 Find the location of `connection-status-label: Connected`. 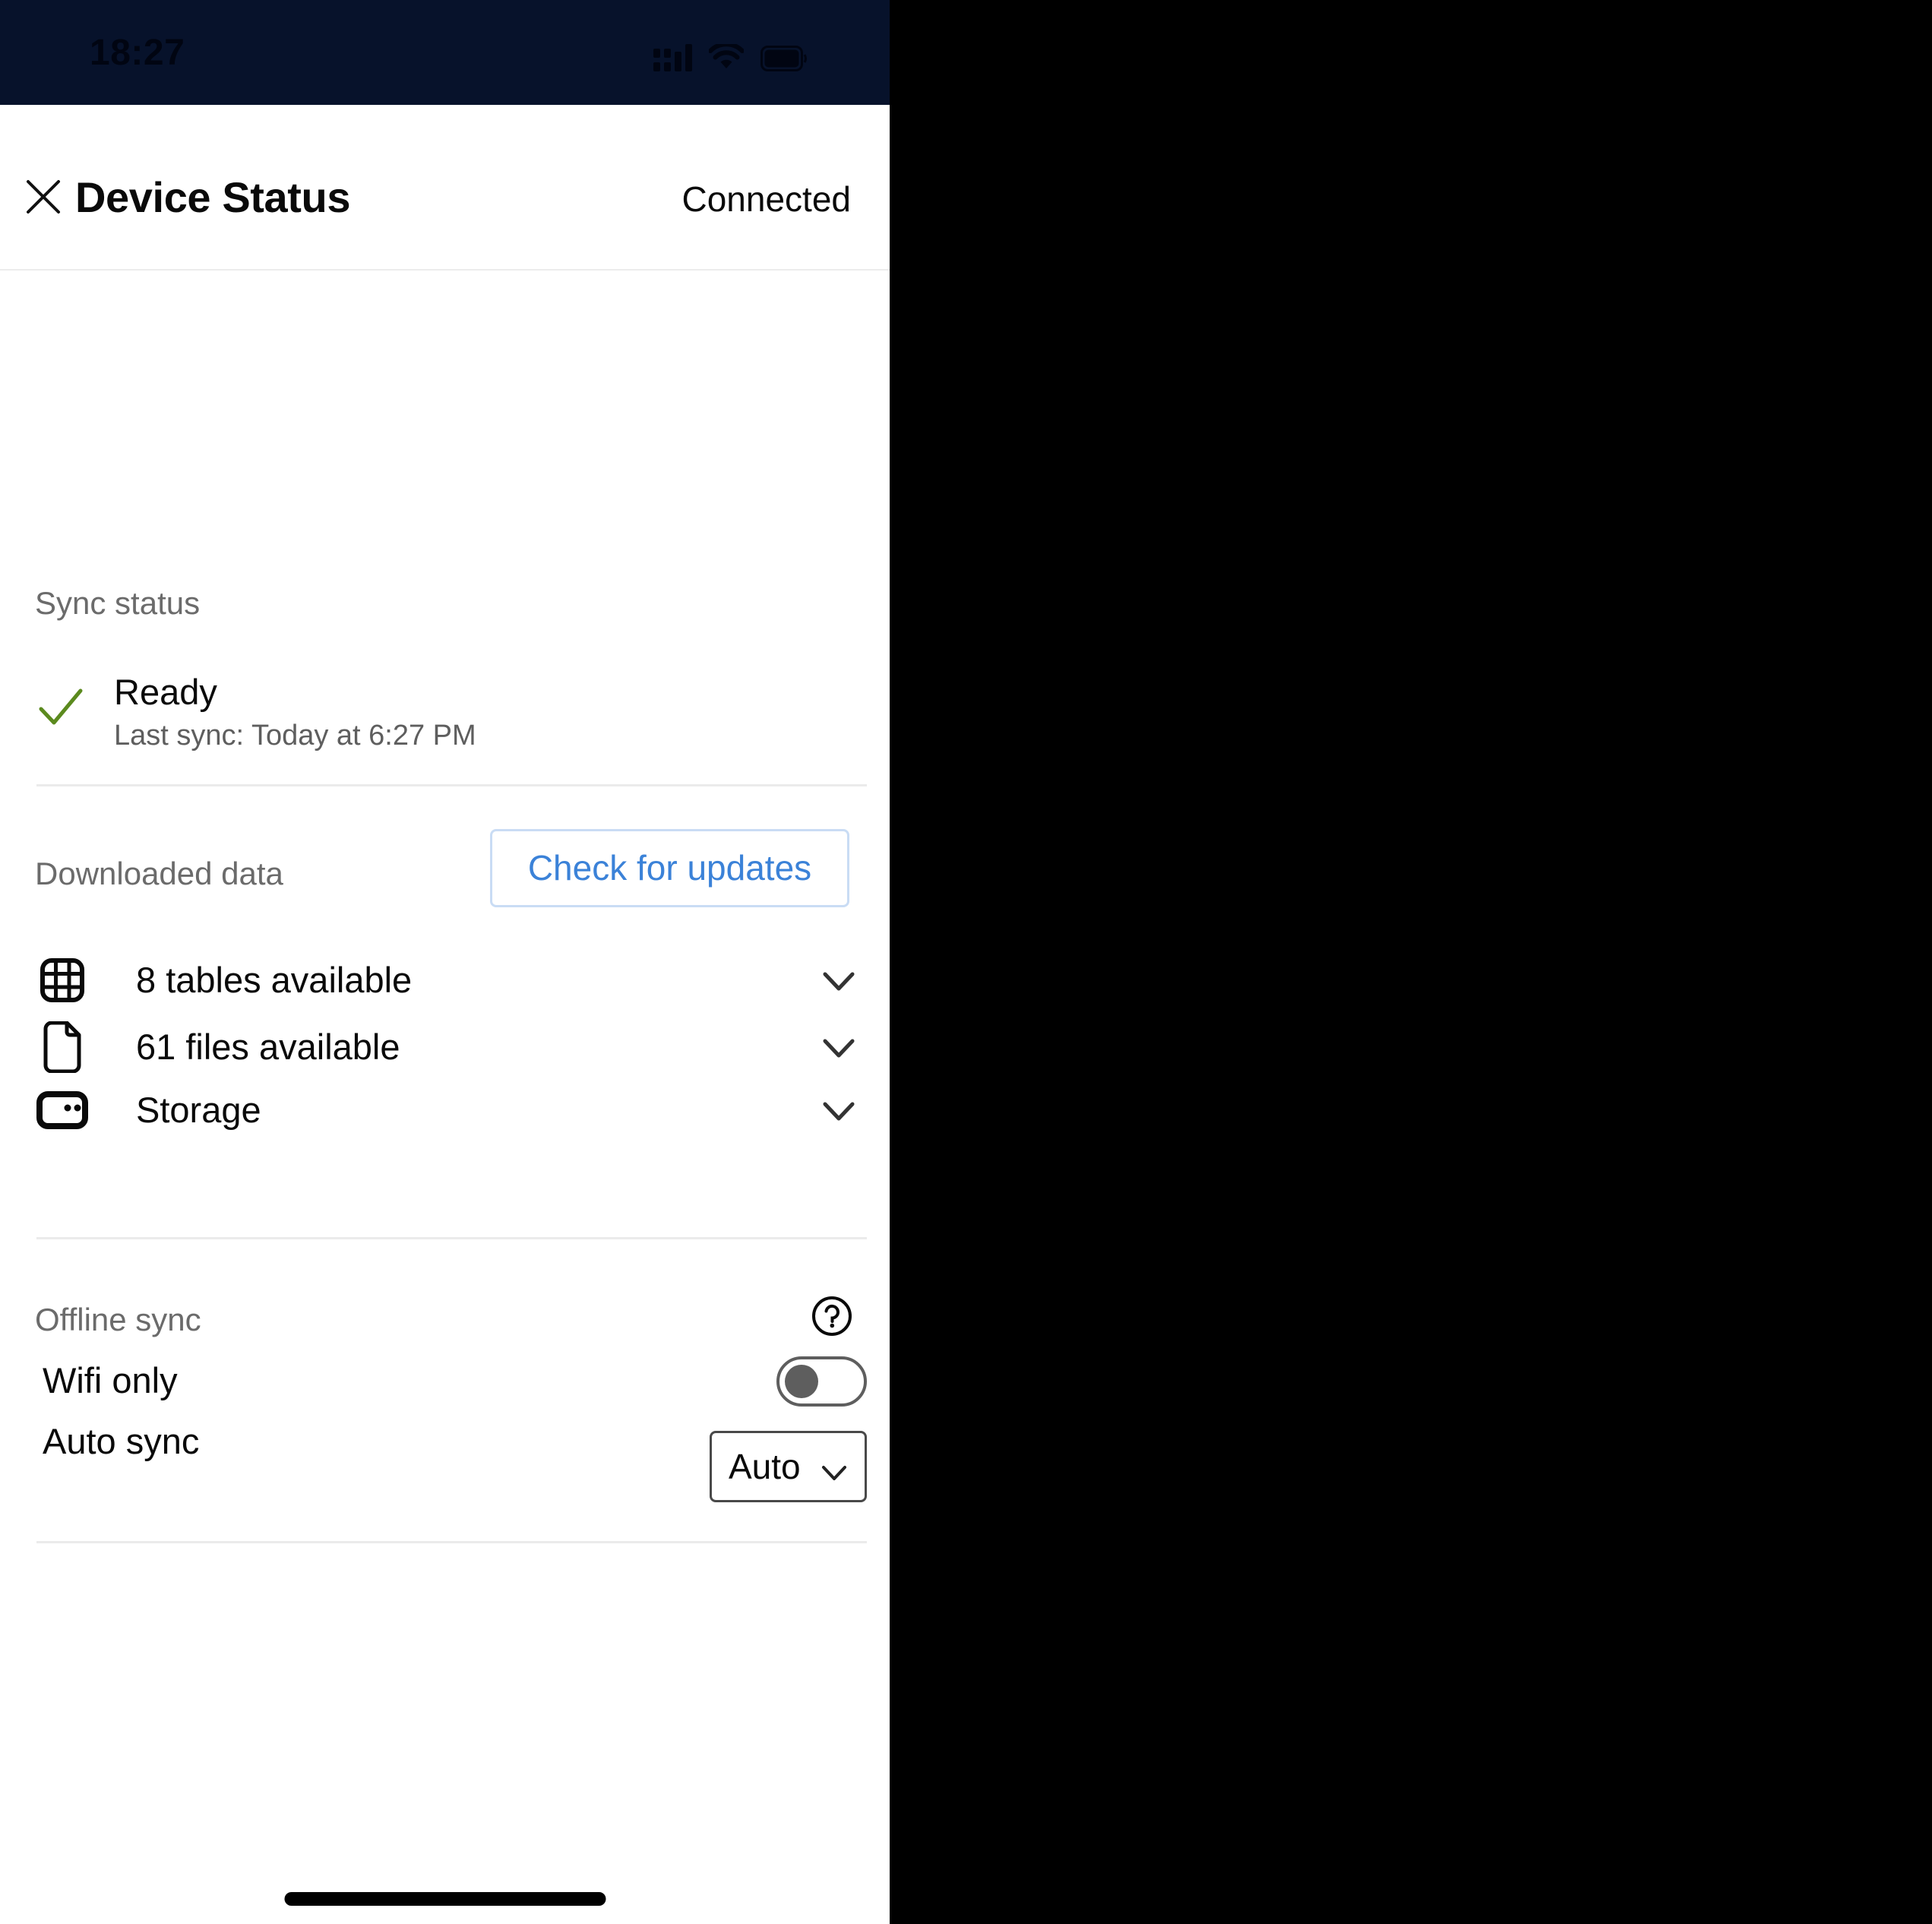

connection-status-label: Connected is located at coordinates (766, 199).